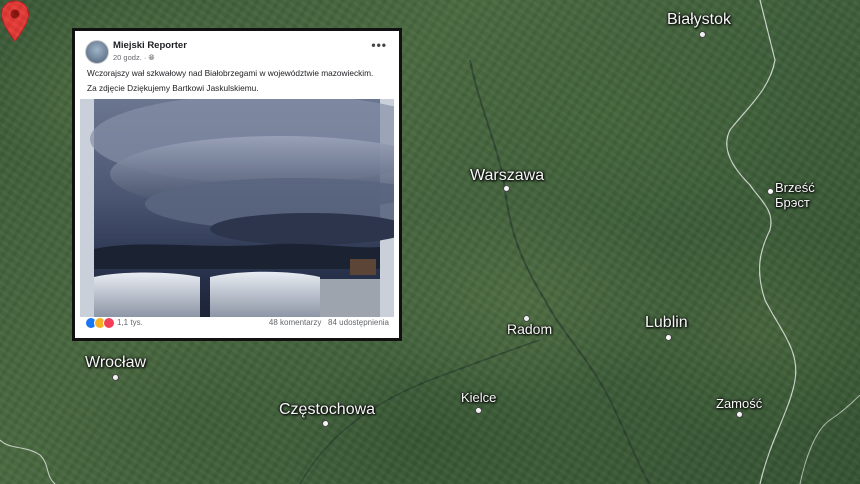  What do you see at coordinates (327, 414) in the screenshot?
I see `city-czestochowa: Częstochowa` at bounding box center [327, 414].